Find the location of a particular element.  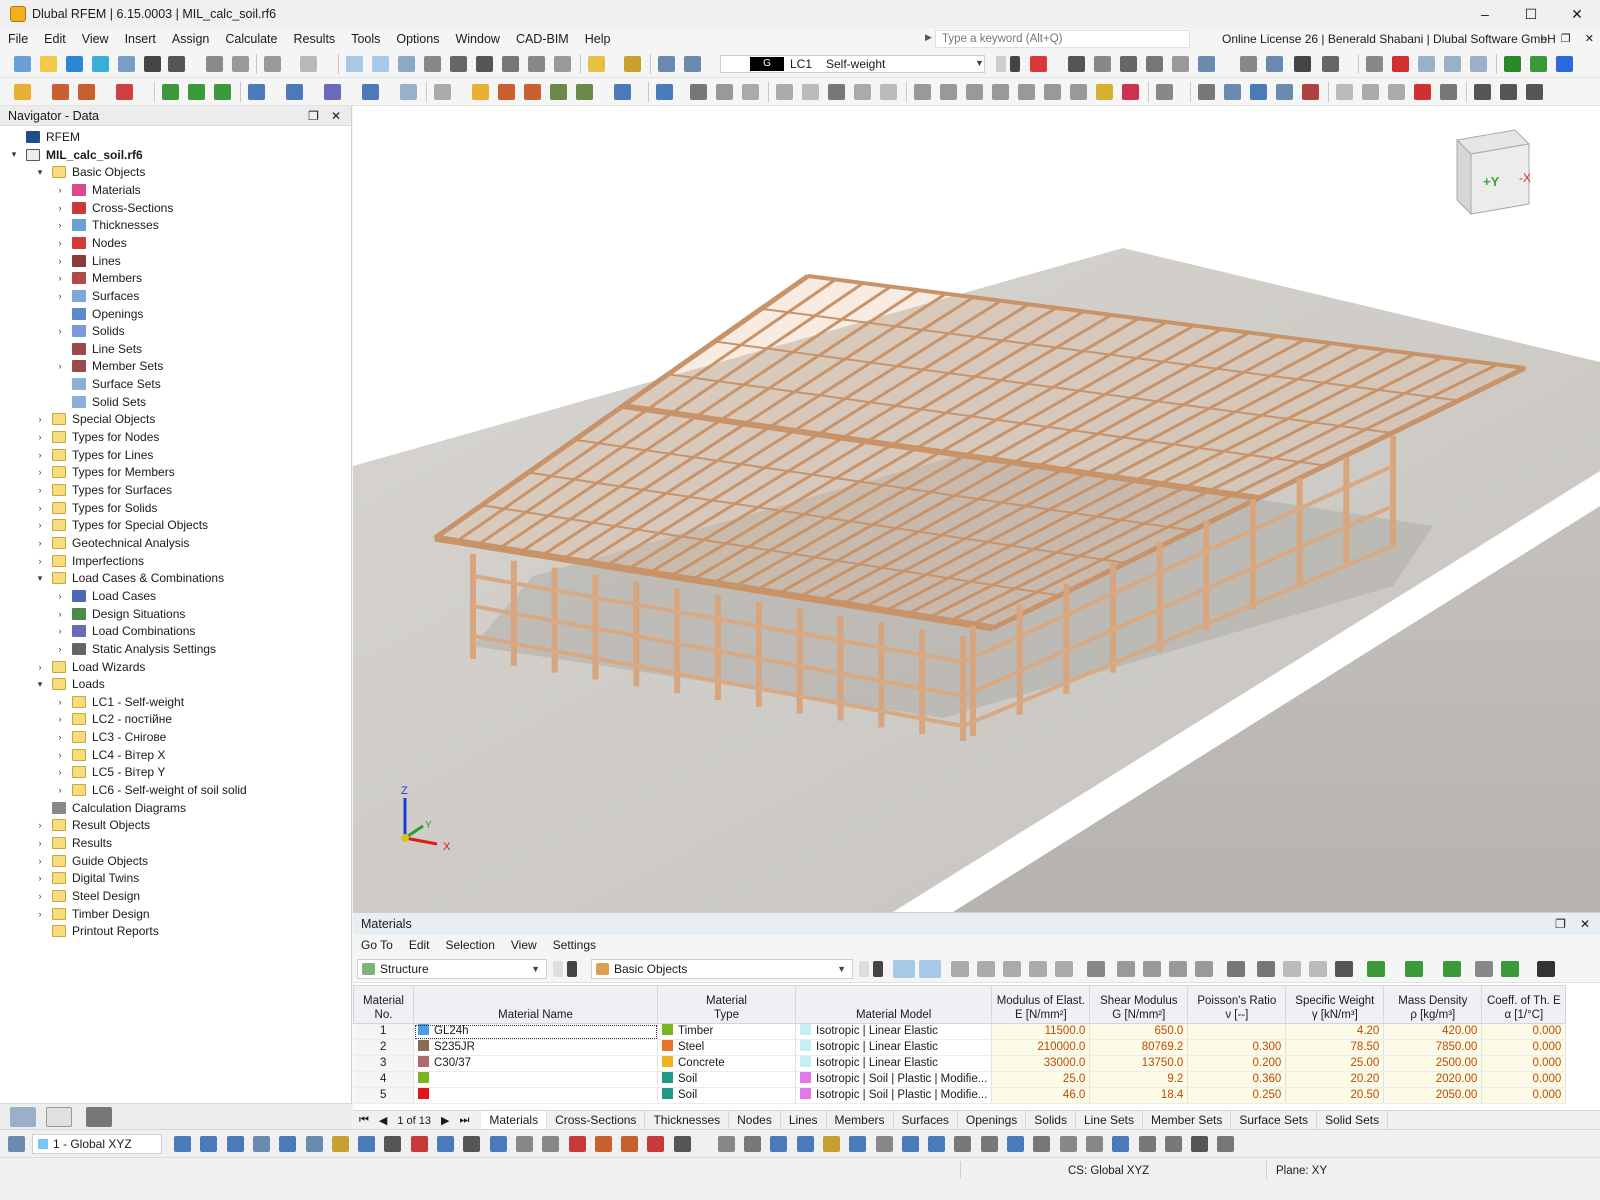

minimize-button: – is located at coordinates (1485, 14).